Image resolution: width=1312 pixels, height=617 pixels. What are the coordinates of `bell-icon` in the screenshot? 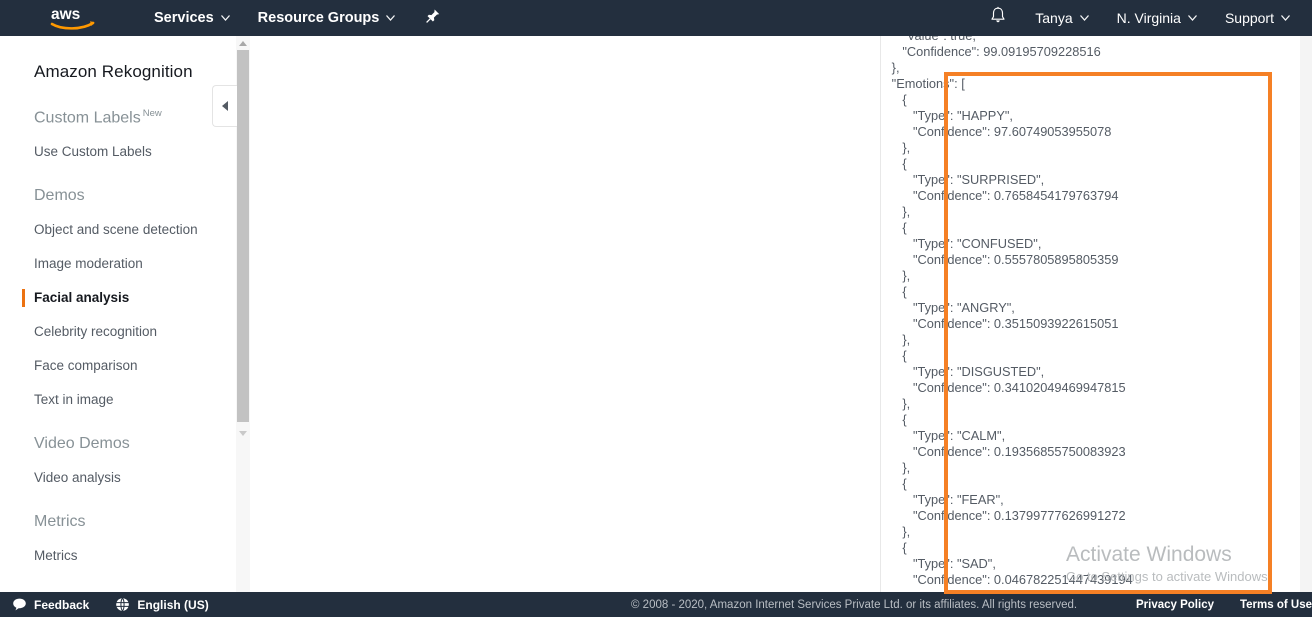 It's located at (998, 18).